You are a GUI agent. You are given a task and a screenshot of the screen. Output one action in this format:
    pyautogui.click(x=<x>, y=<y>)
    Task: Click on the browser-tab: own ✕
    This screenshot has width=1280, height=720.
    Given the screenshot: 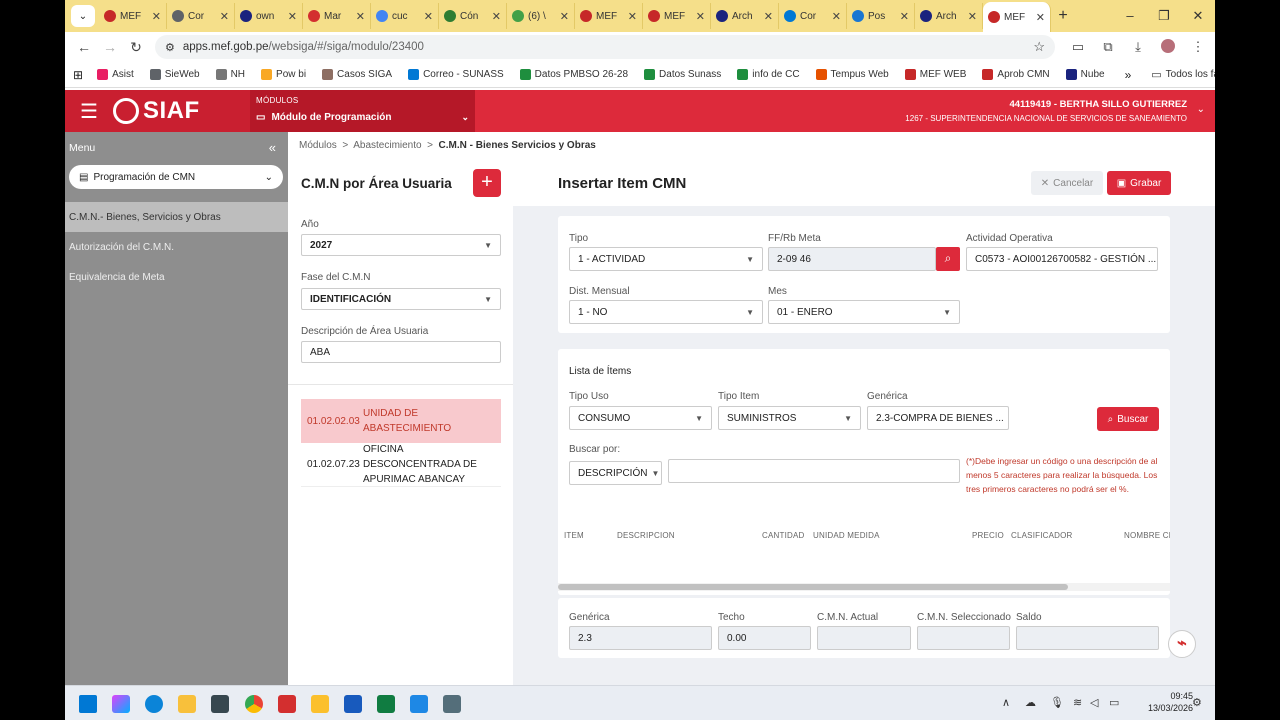 What is the action you would take?
    pyautogui.click(x=269, y=16)
    